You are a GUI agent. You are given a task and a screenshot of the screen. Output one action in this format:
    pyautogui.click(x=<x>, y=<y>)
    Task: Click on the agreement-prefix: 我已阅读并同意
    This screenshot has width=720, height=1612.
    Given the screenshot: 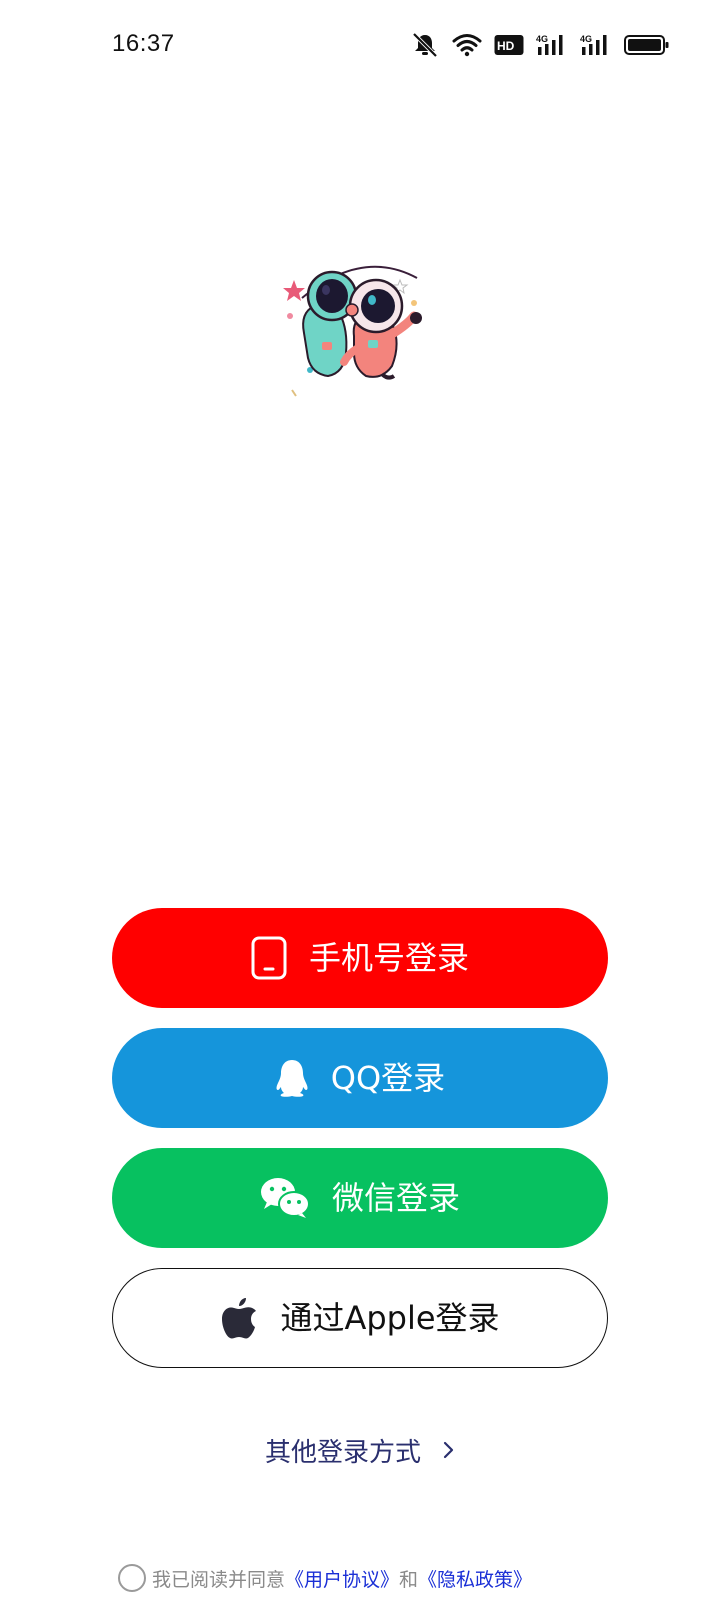 What is the action you would take?
    pyautogui.click(x=219, y=1579)
    